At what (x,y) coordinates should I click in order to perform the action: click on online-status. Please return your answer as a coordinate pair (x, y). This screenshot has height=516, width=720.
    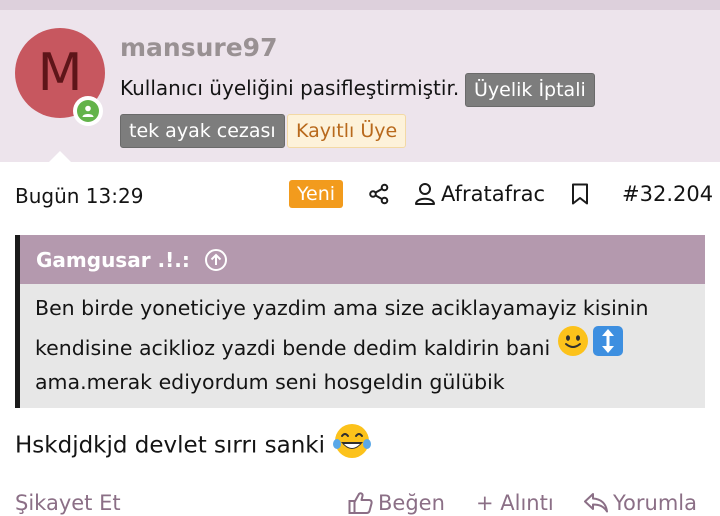
    Looking at the image, I should click on (88, 111).